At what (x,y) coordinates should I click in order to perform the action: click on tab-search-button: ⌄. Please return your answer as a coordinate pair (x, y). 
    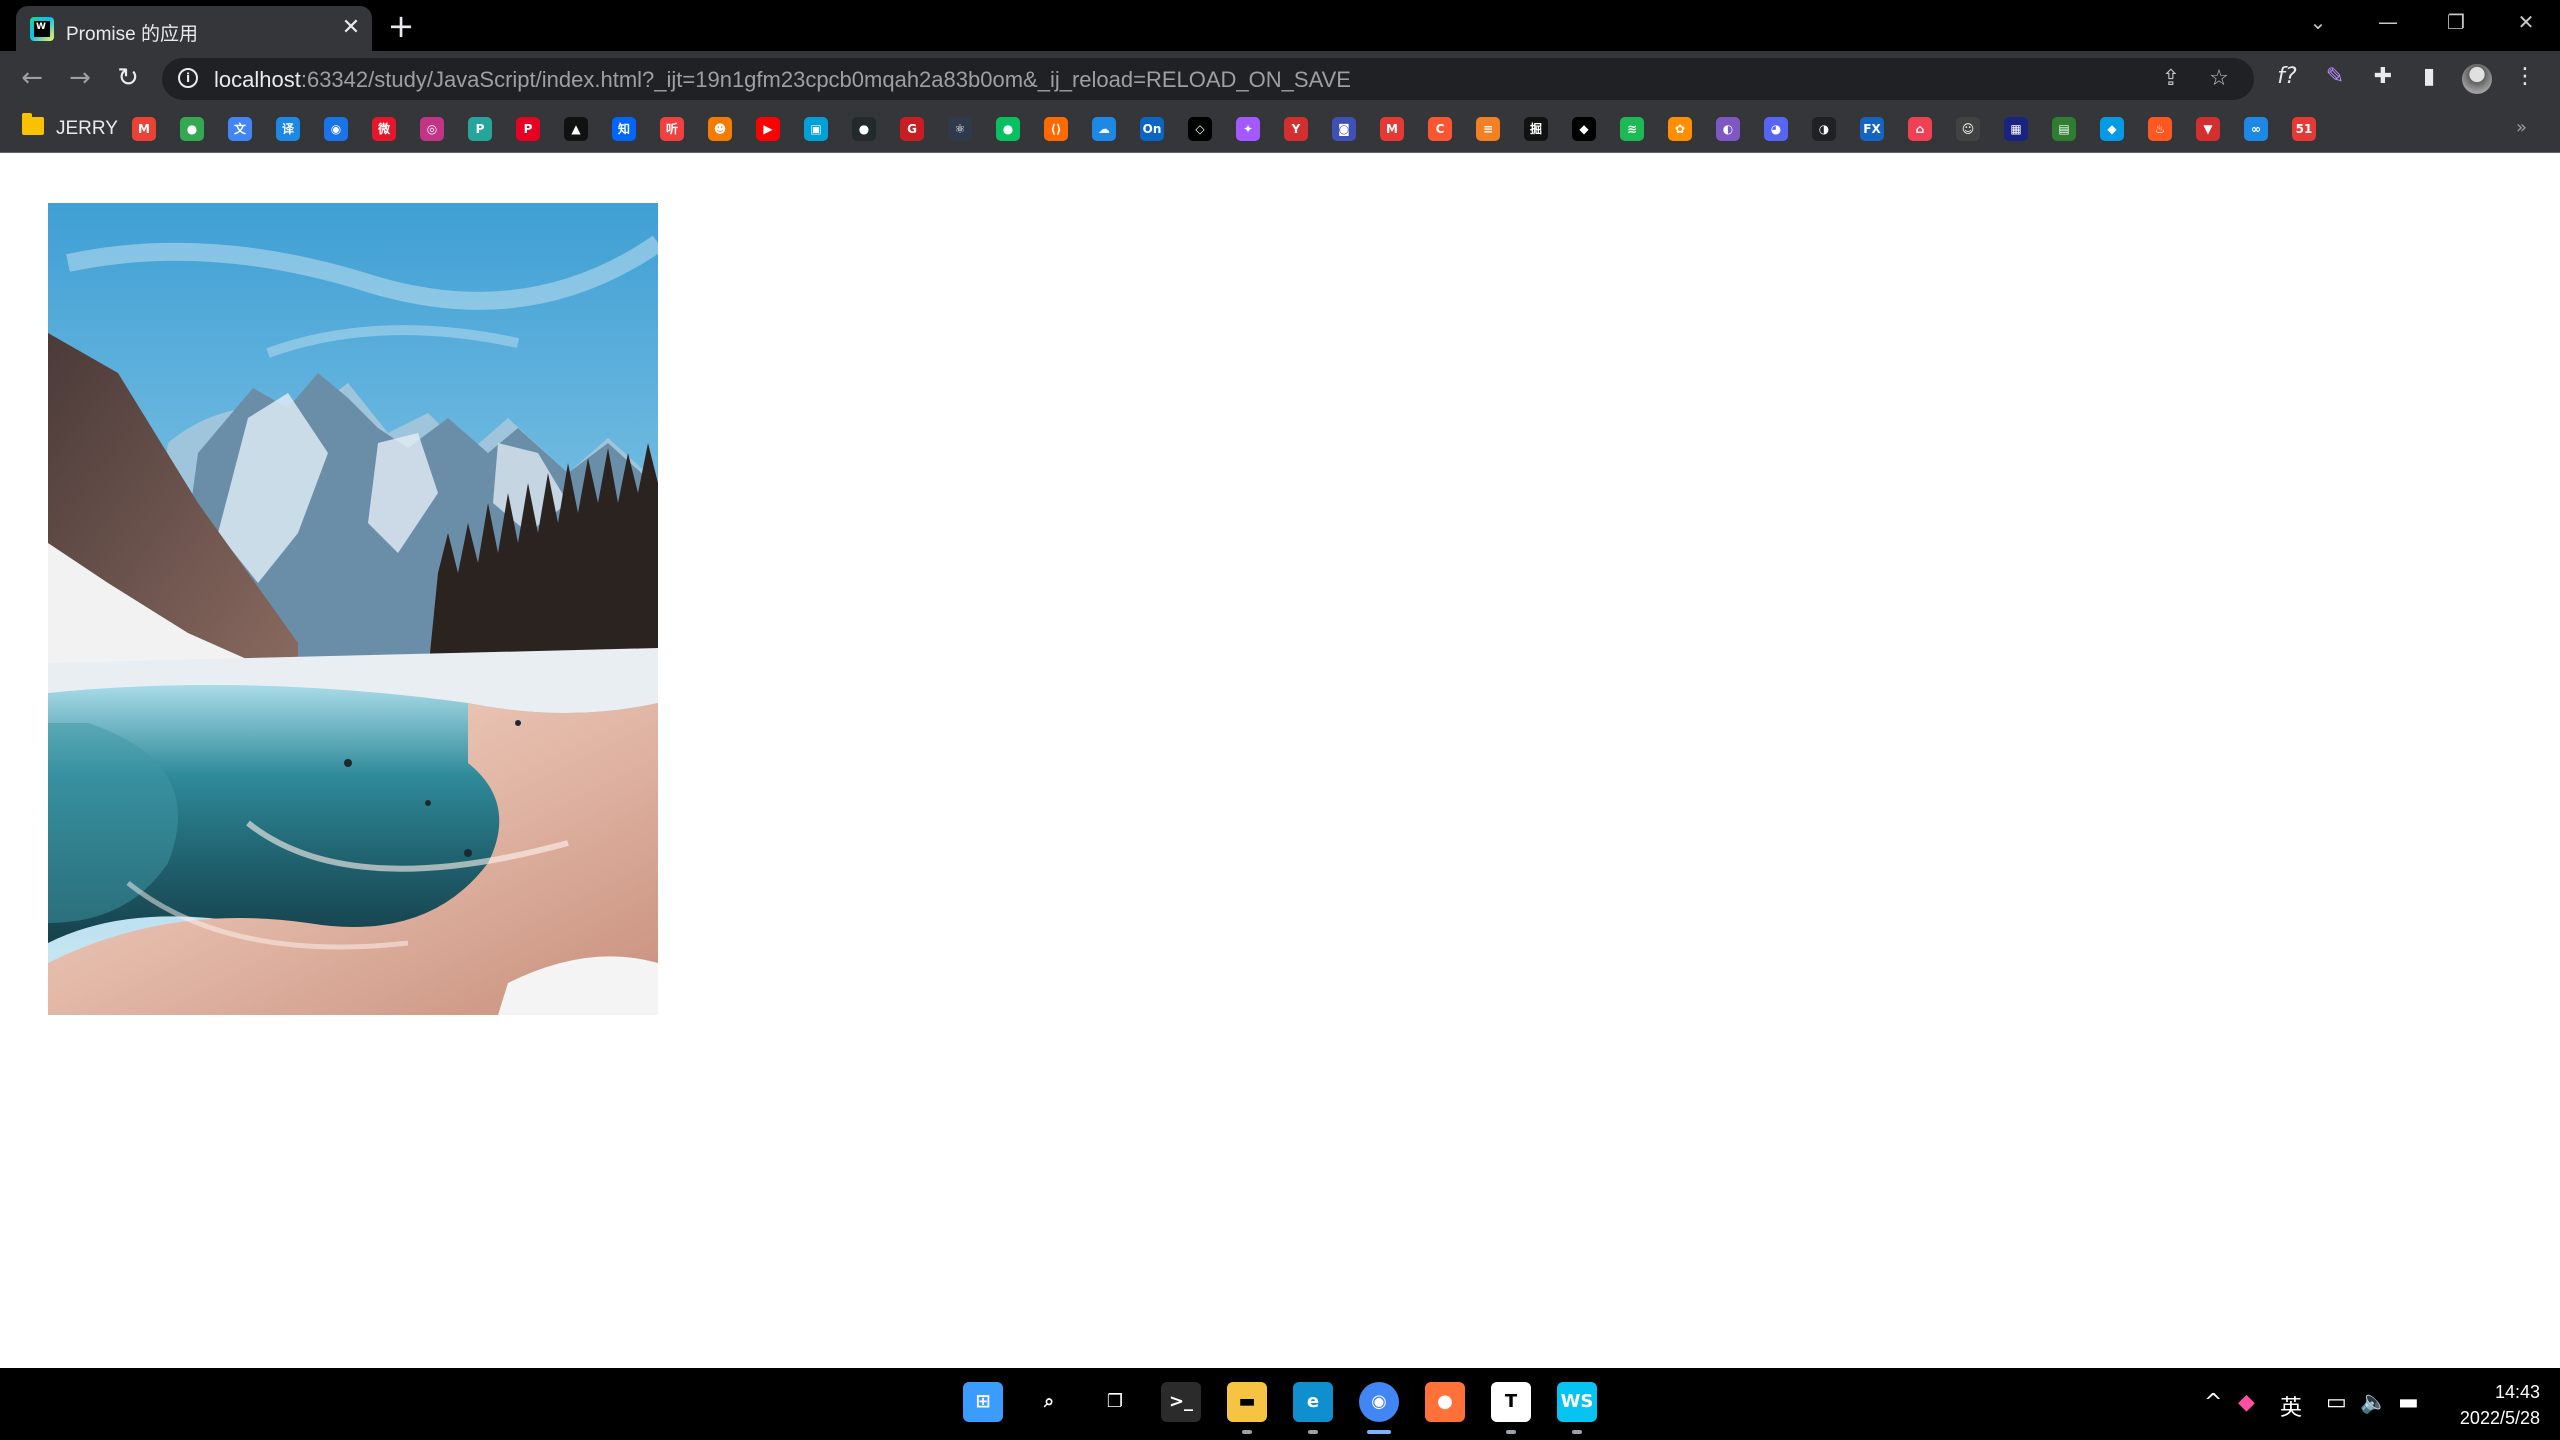
    Looking at the image, I should click on (2318, 22).